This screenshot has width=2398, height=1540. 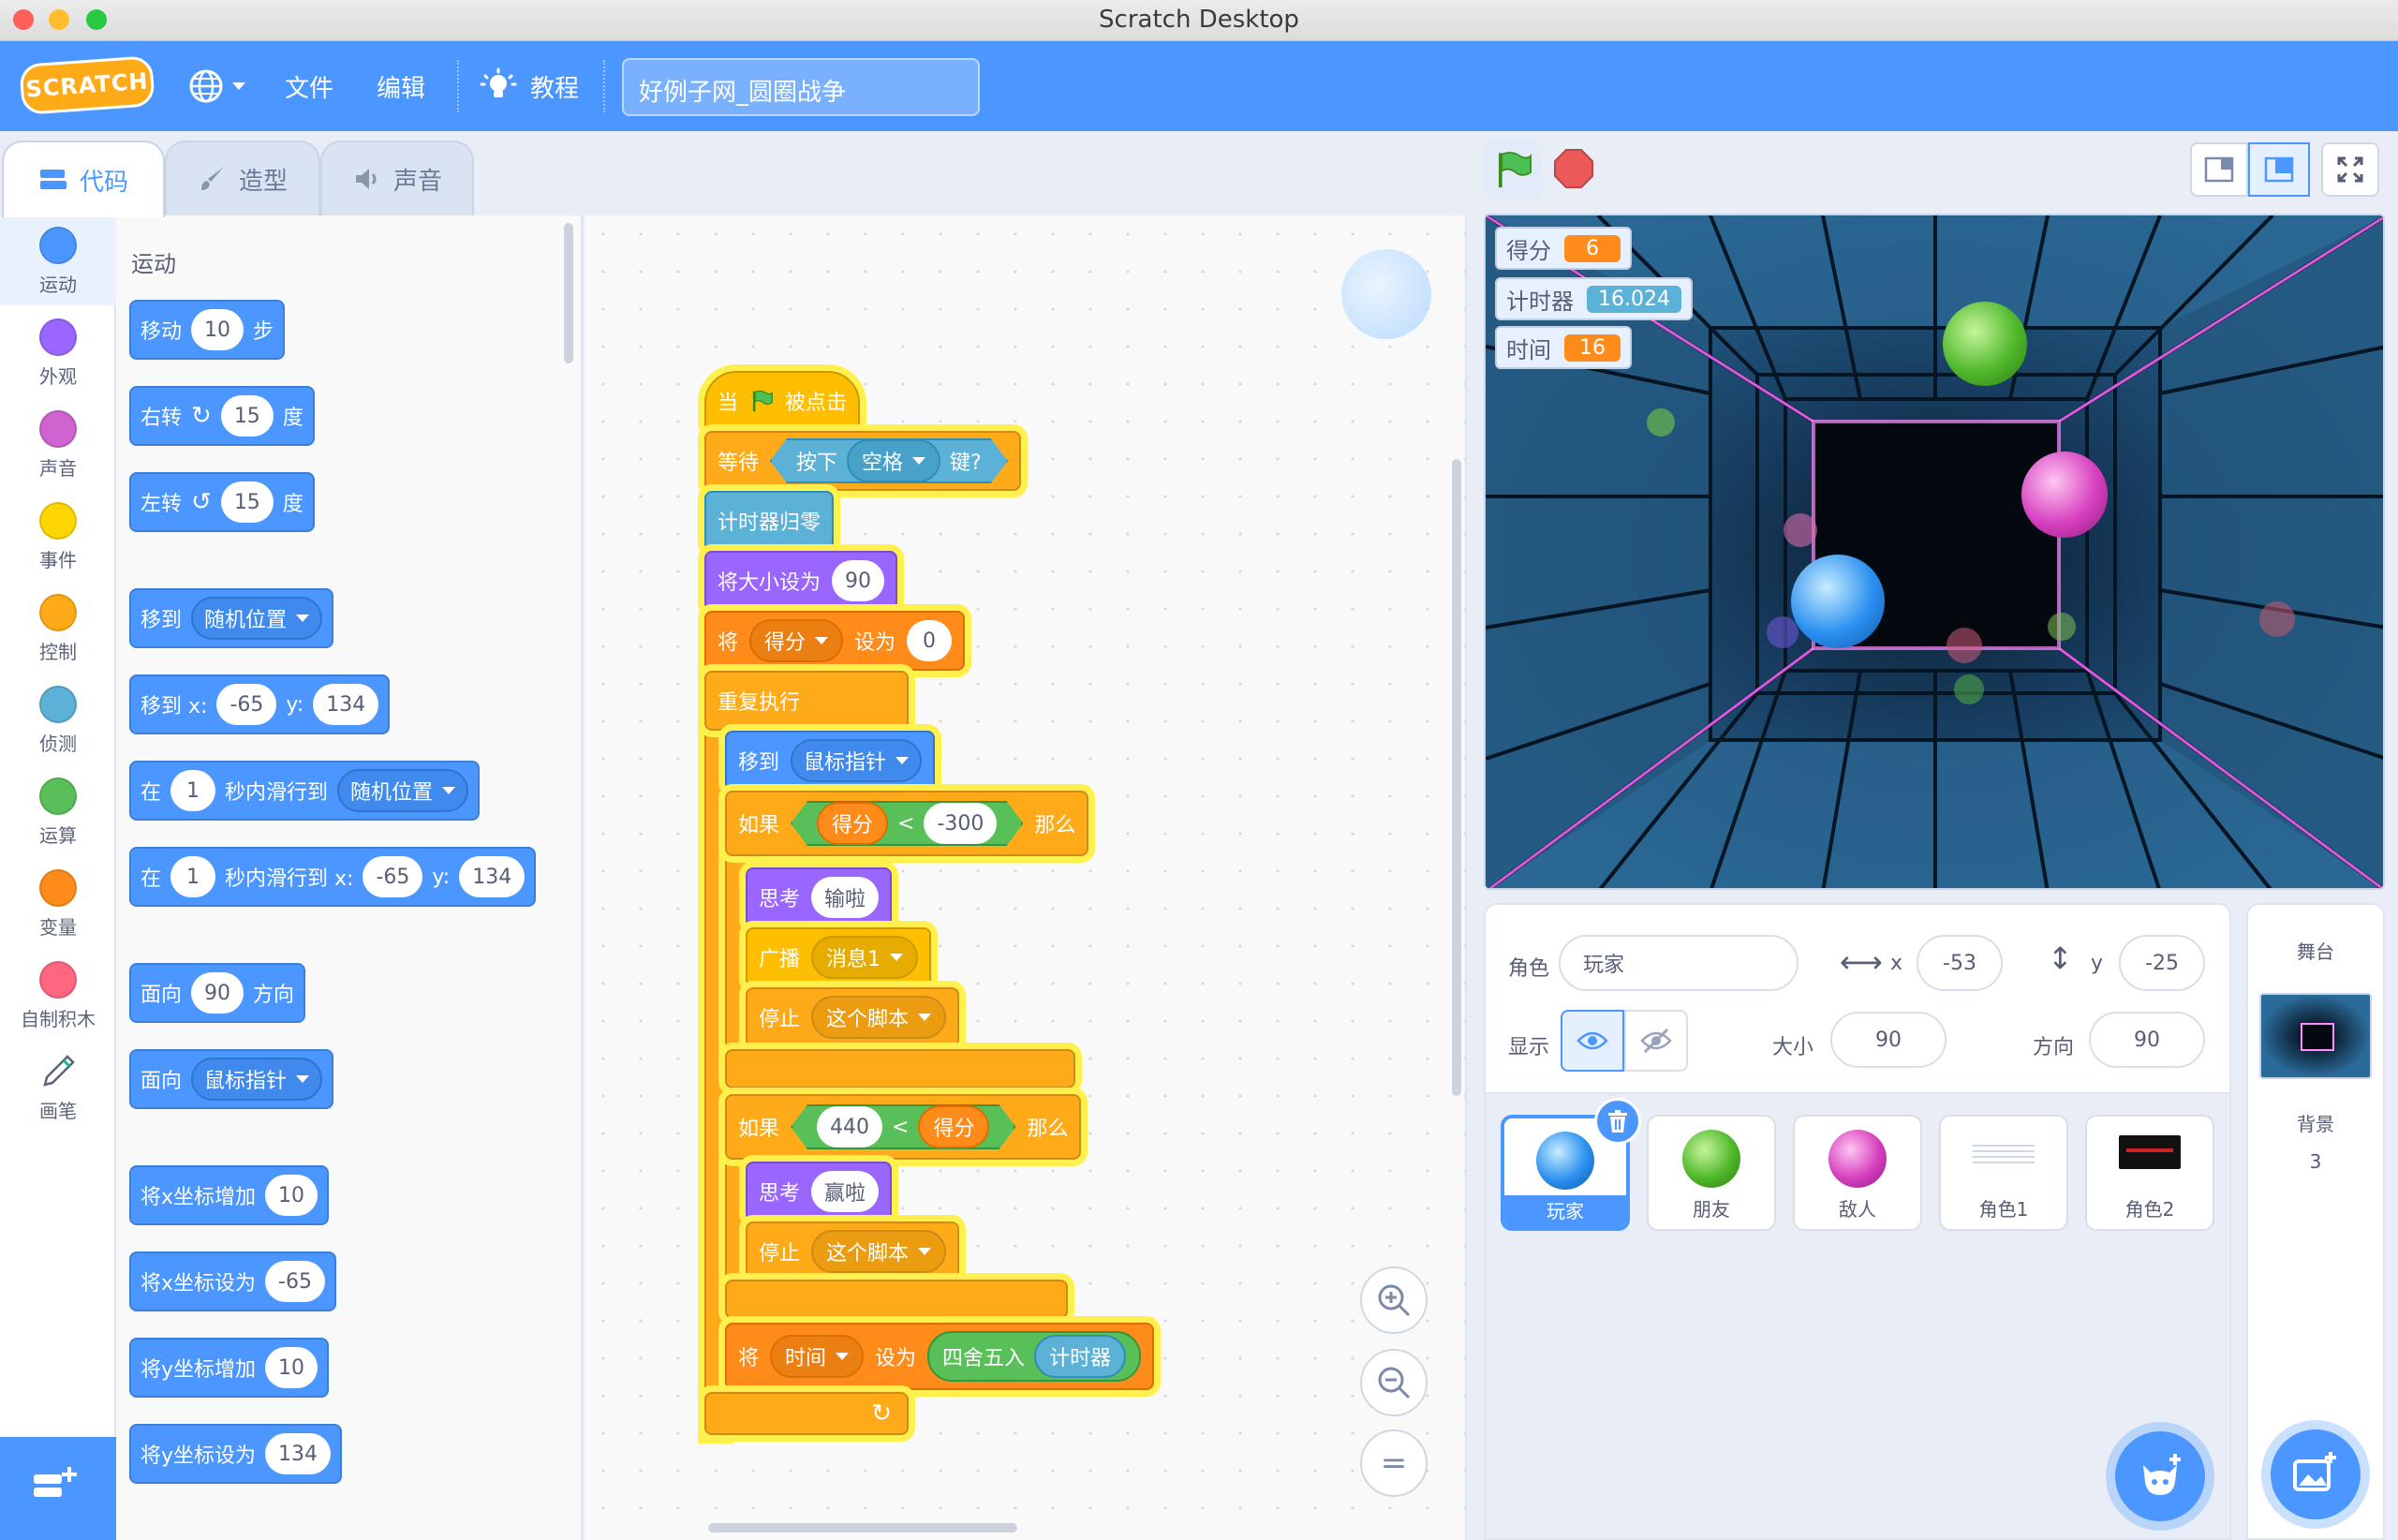 I want to click on category-sound: 声音, so click(x=58, y=445).